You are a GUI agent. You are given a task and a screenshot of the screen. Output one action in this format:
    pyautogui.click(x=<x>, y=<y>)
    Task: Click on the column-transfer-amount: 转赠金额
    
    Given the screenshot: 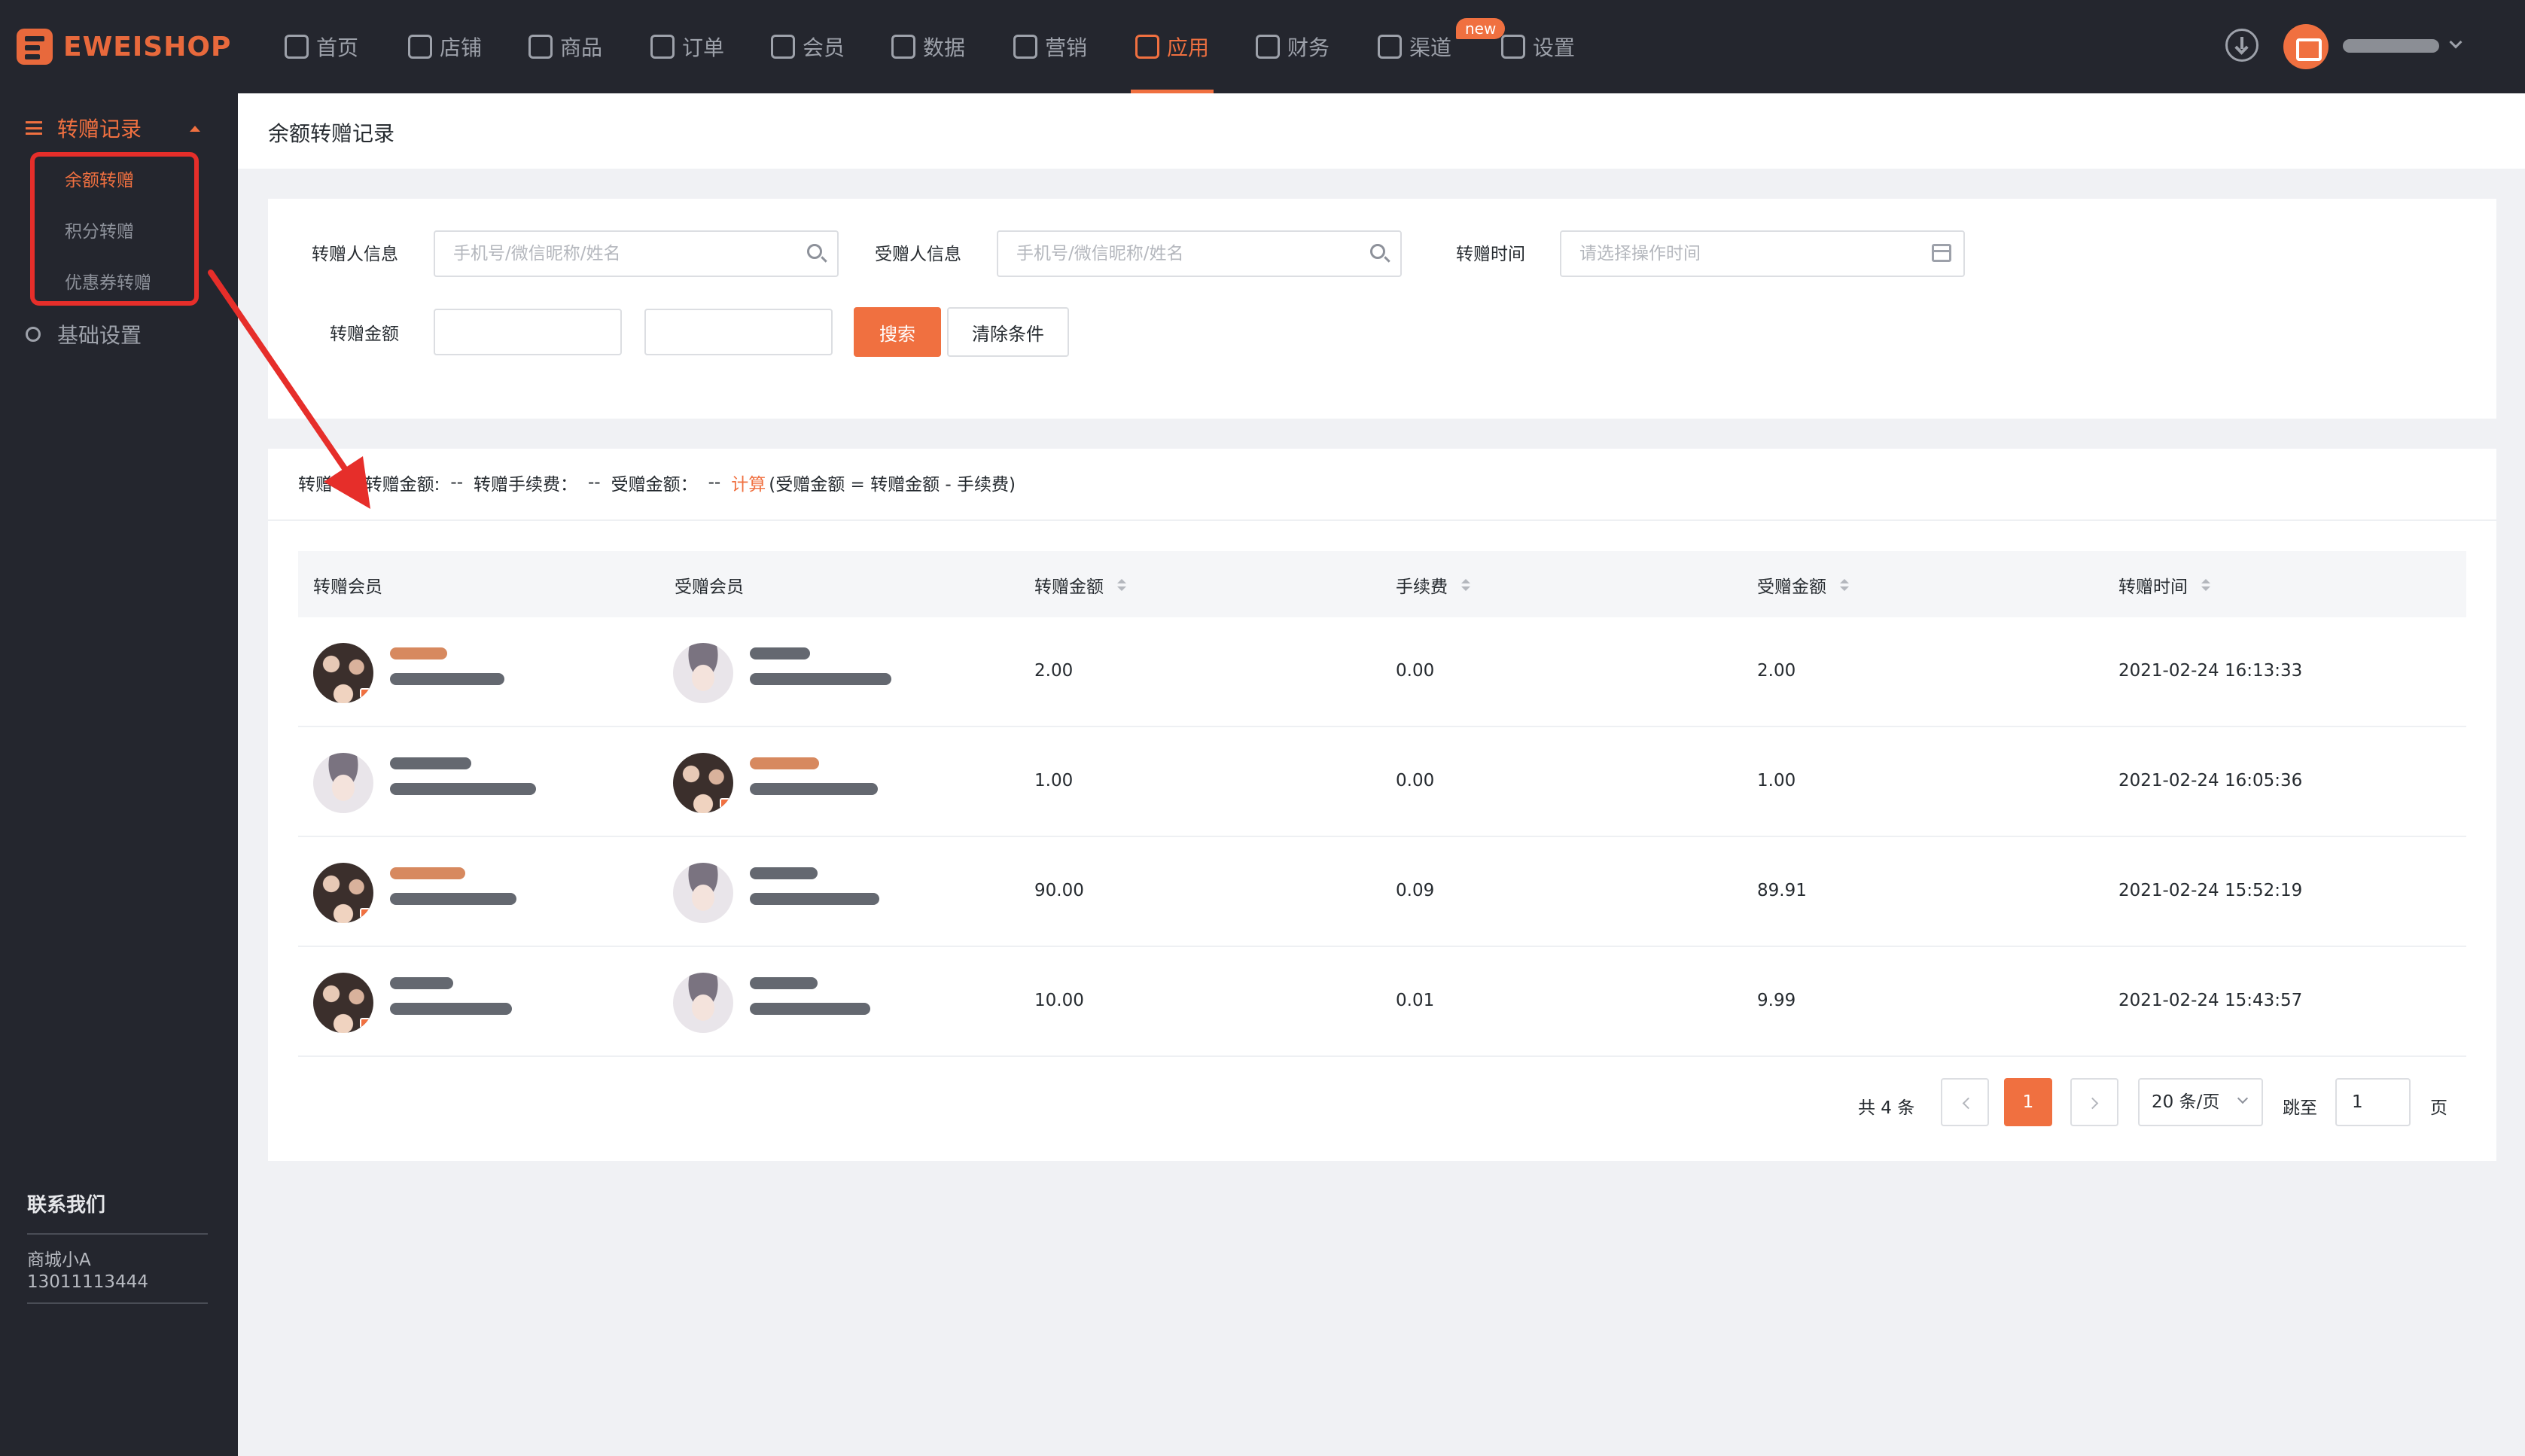 What is the action you would take?
    pyautogui.click(x=1080, y=585)
    